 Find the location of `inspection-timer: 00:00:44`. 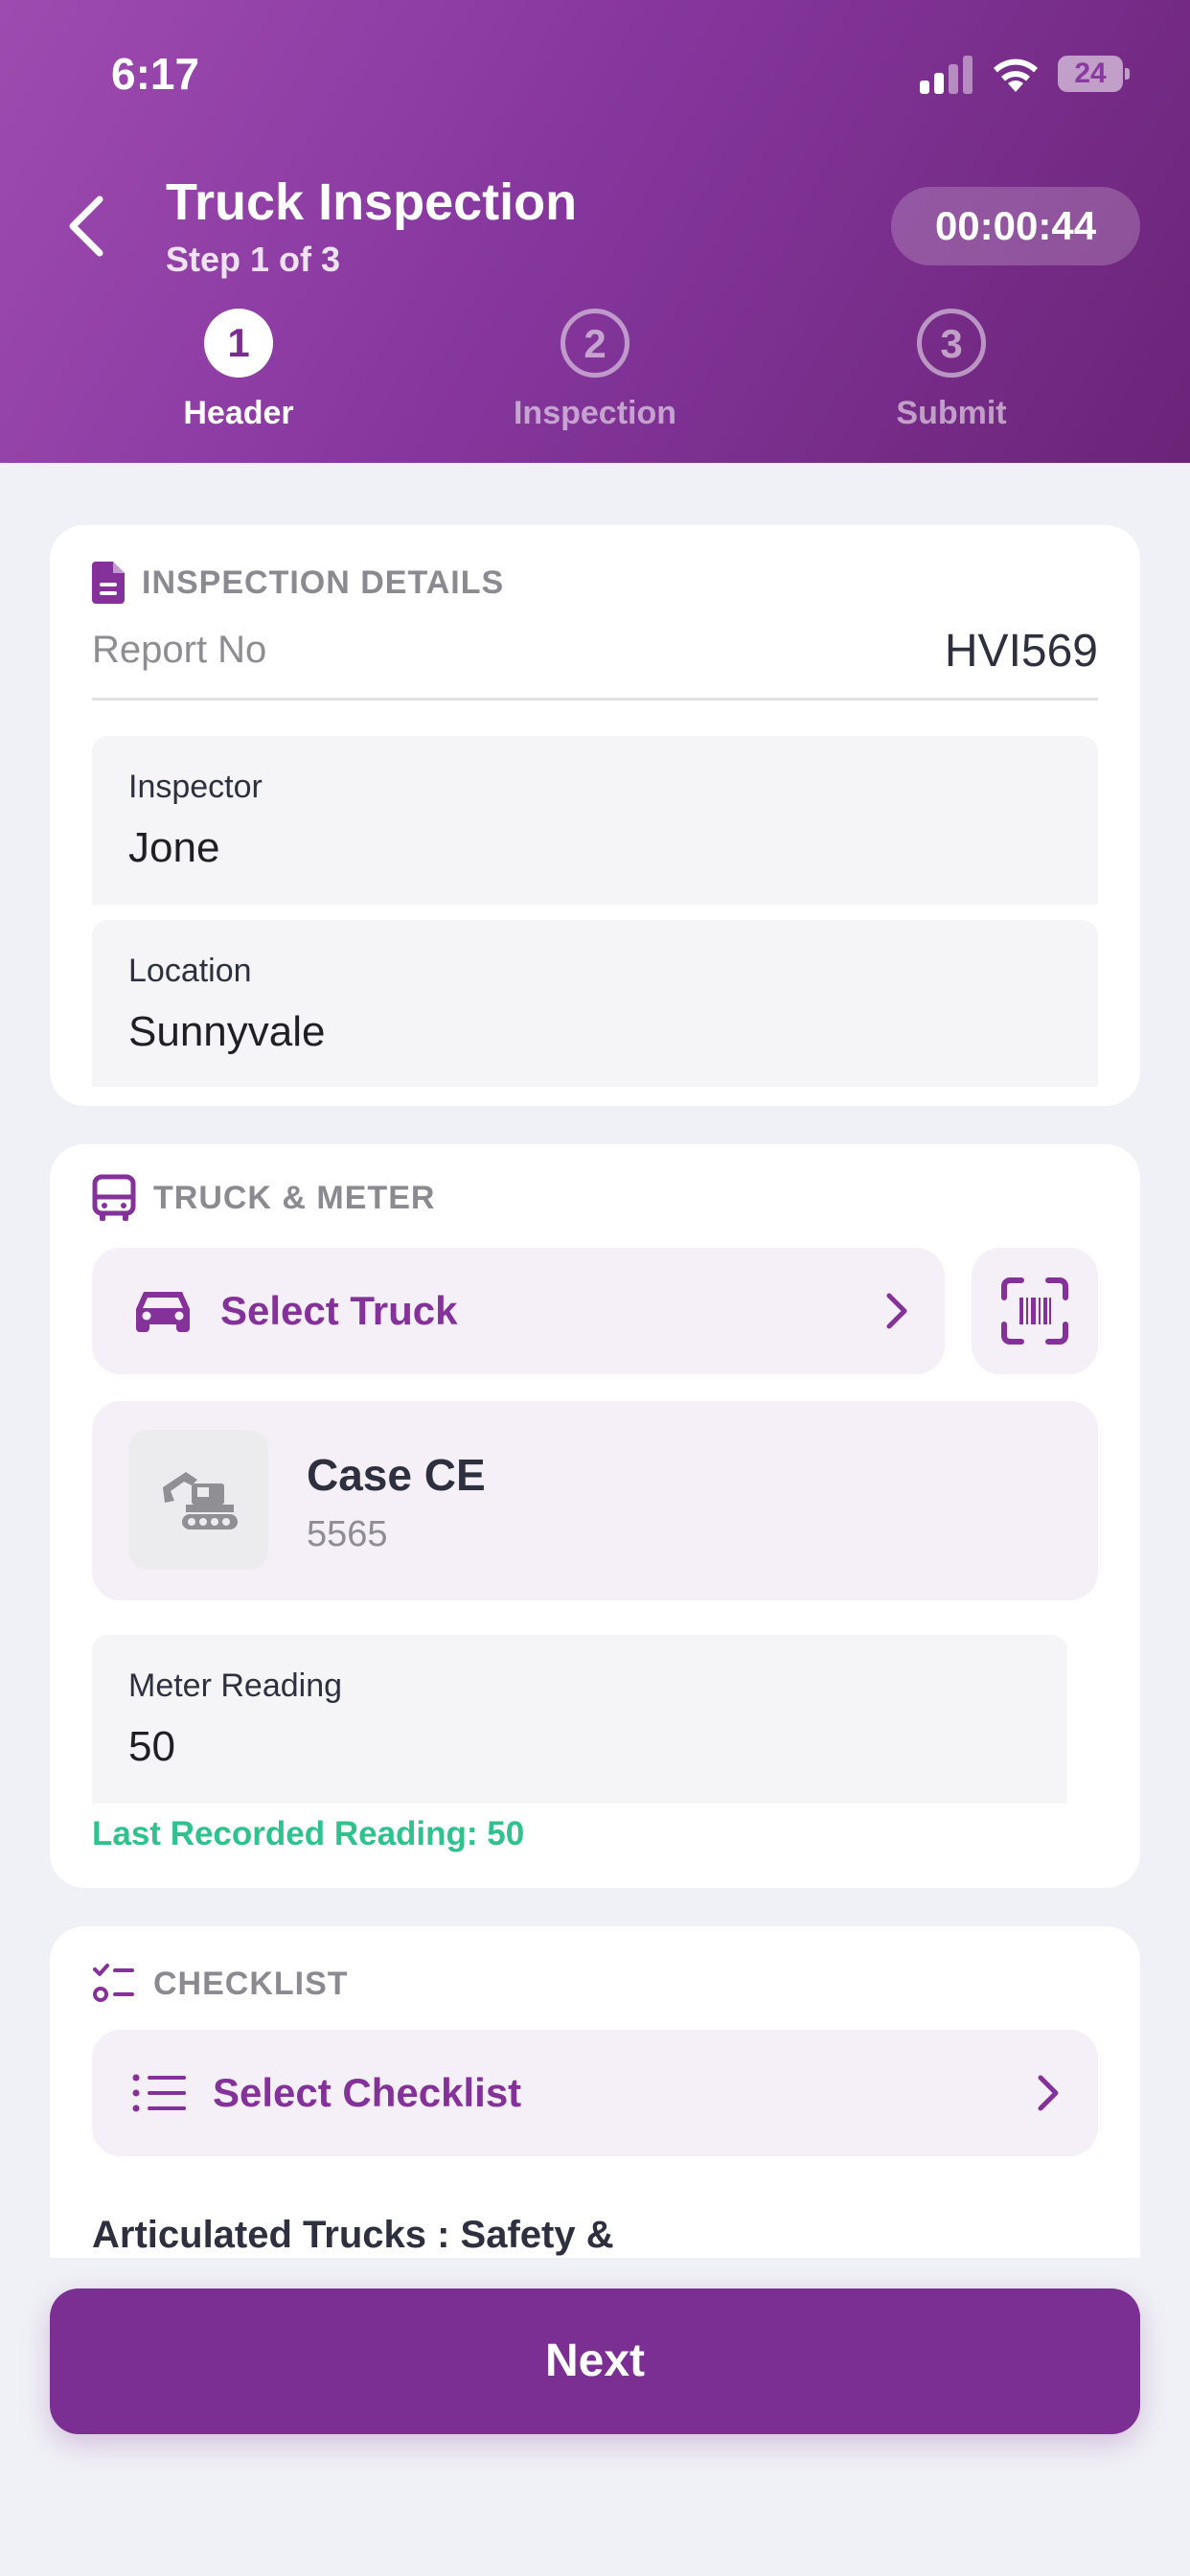

inspection-timer: 00:00:44 is located at coordinates (1015, 226).